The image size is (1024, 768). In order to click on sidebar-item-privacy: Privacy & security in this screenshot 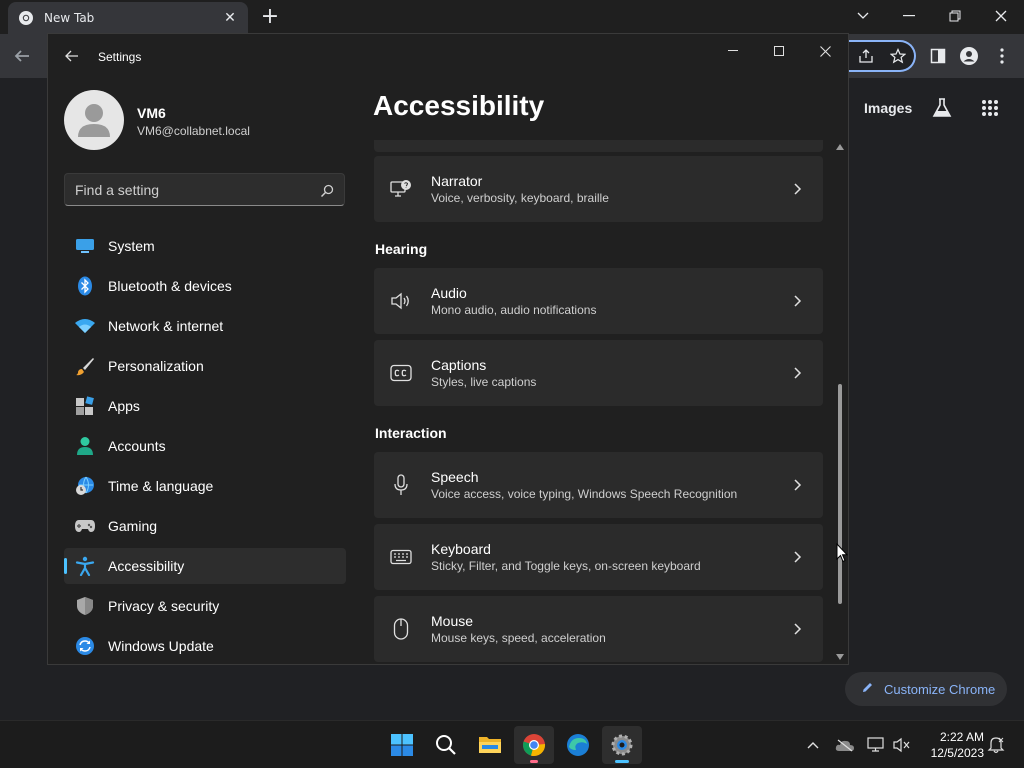, I will do `click(205, 606)`.